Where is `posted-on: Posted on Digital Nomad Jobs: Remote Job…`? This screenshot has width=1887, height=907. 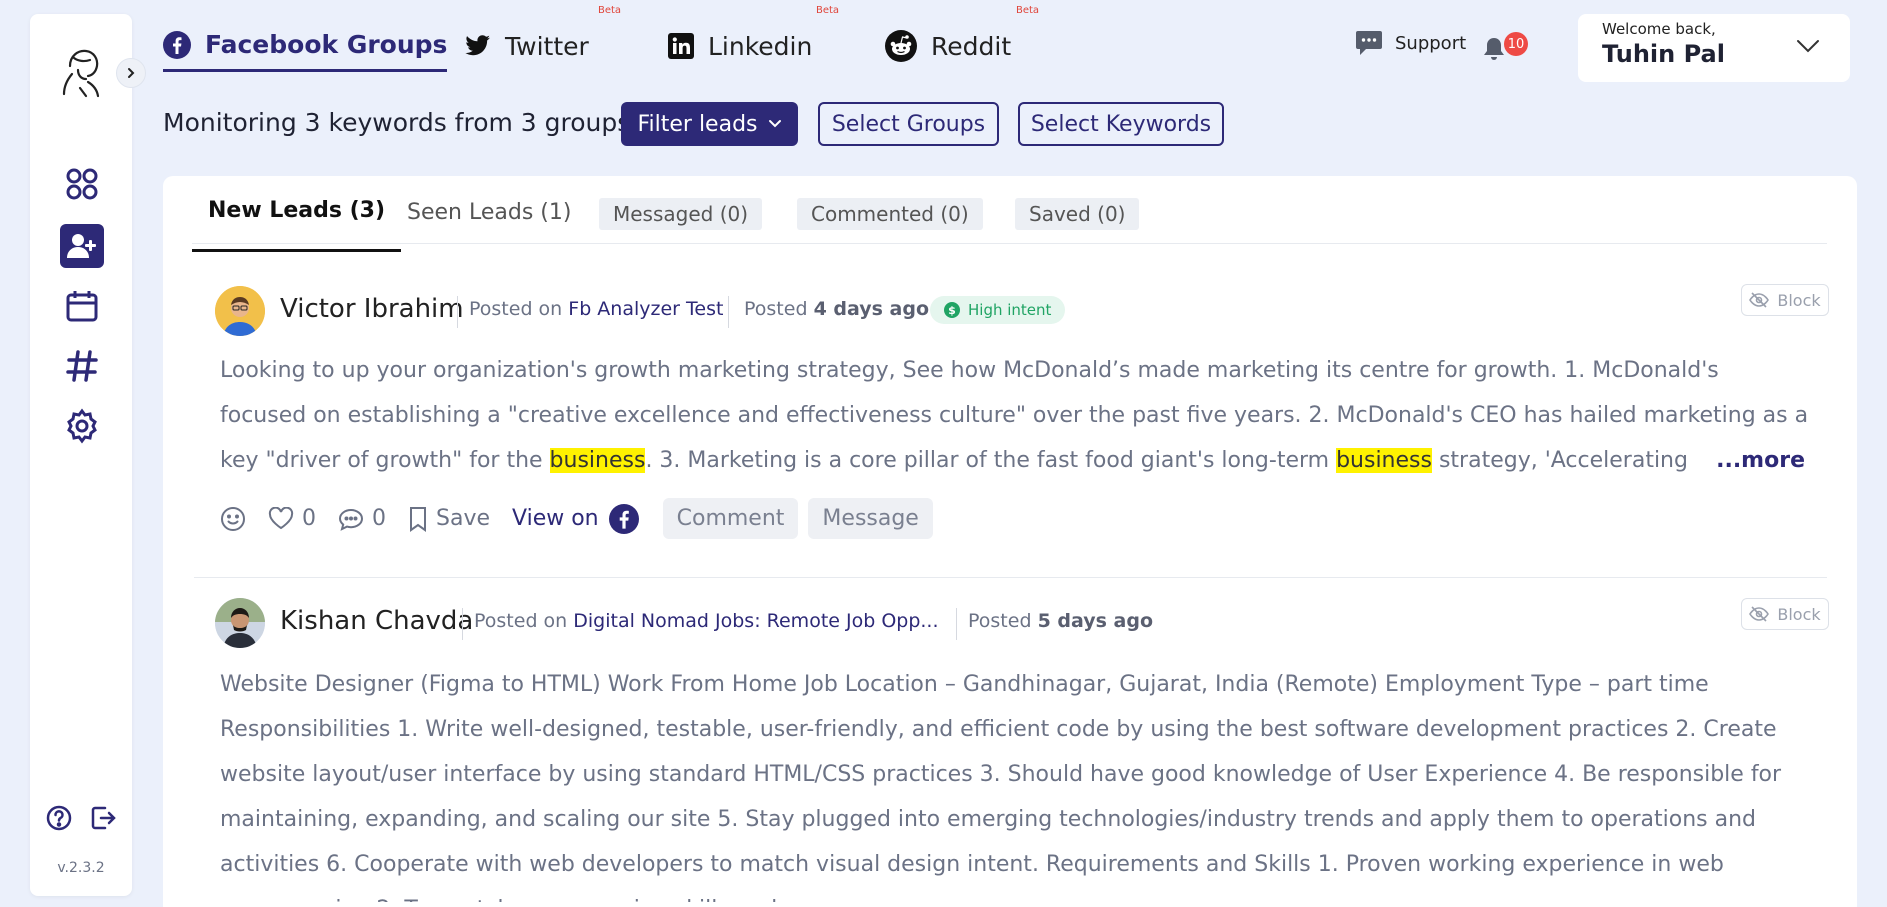 posted-on: Posted on Digital Nomad Jobs: Remote Job… is located at coordinates (706, 621).